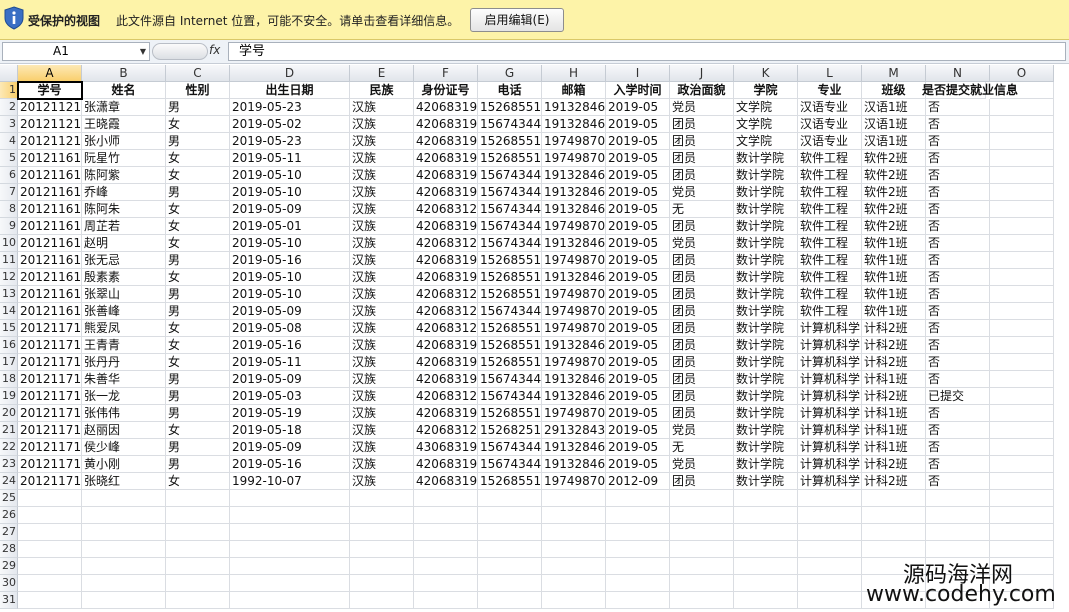 This screenshot has height=612, width=1069. I want to click on table-cell: 1992-10-07, so click(290, 481).